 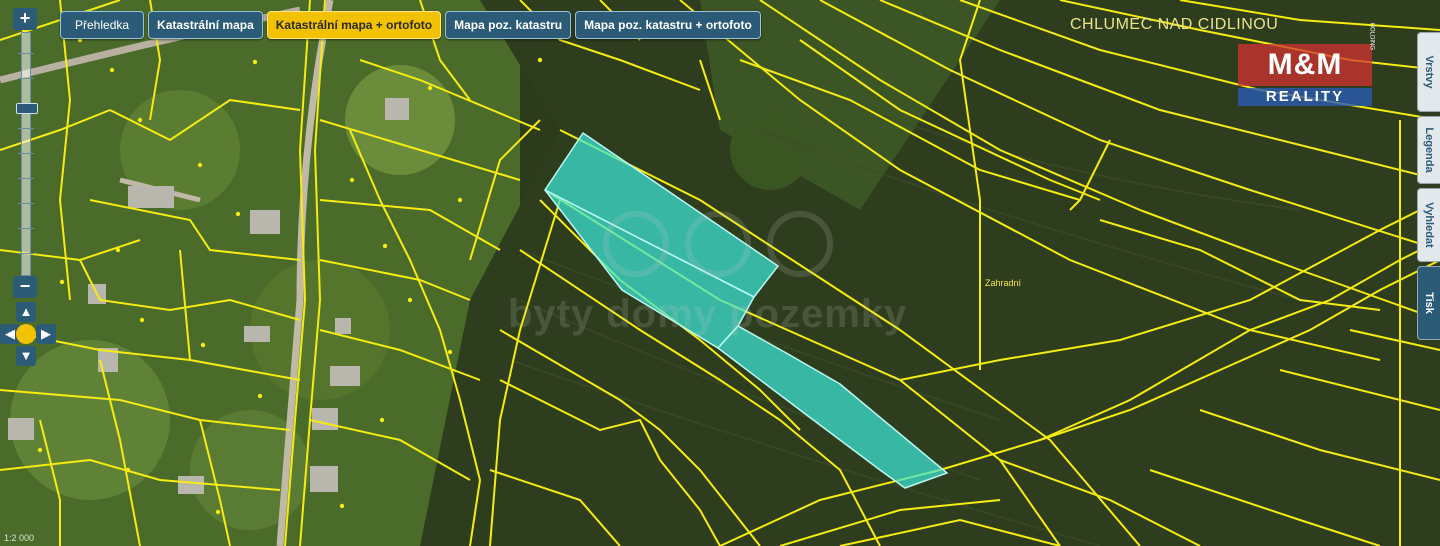 What do you see at coordinates (26, 312) in the screenshot?
I see `pan-up-button: ▲` at bounding box center [26, 312].